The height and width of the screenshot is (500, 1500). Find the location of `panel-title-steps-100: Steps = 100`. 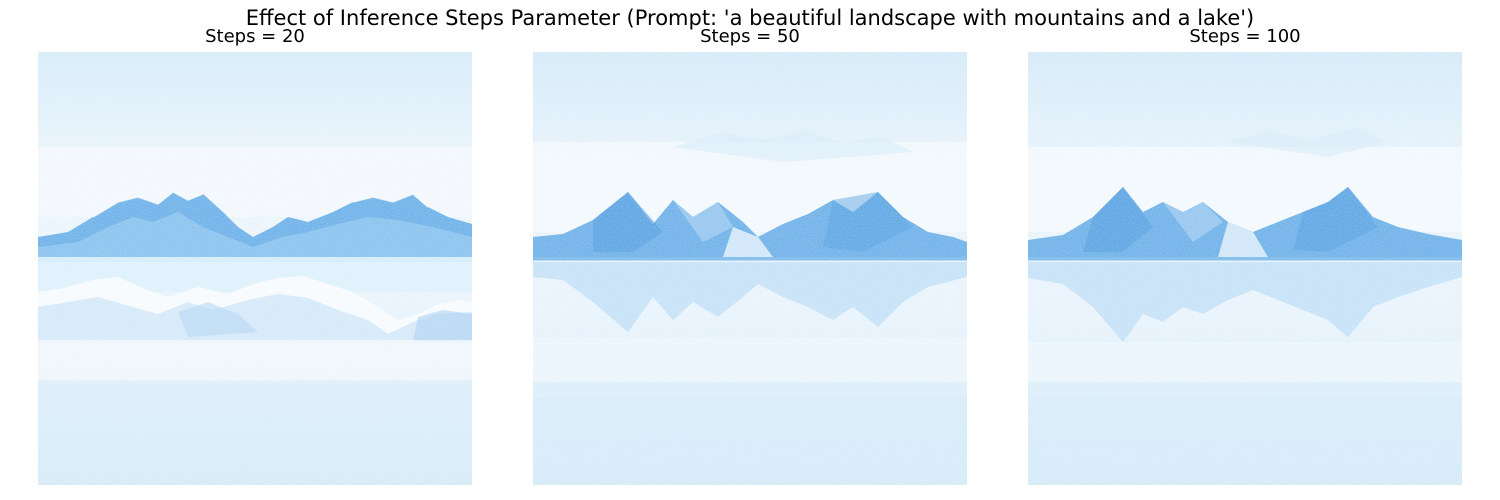

panel-title-steps-100: Steps = 100 is located at coordinates (1245, 36).